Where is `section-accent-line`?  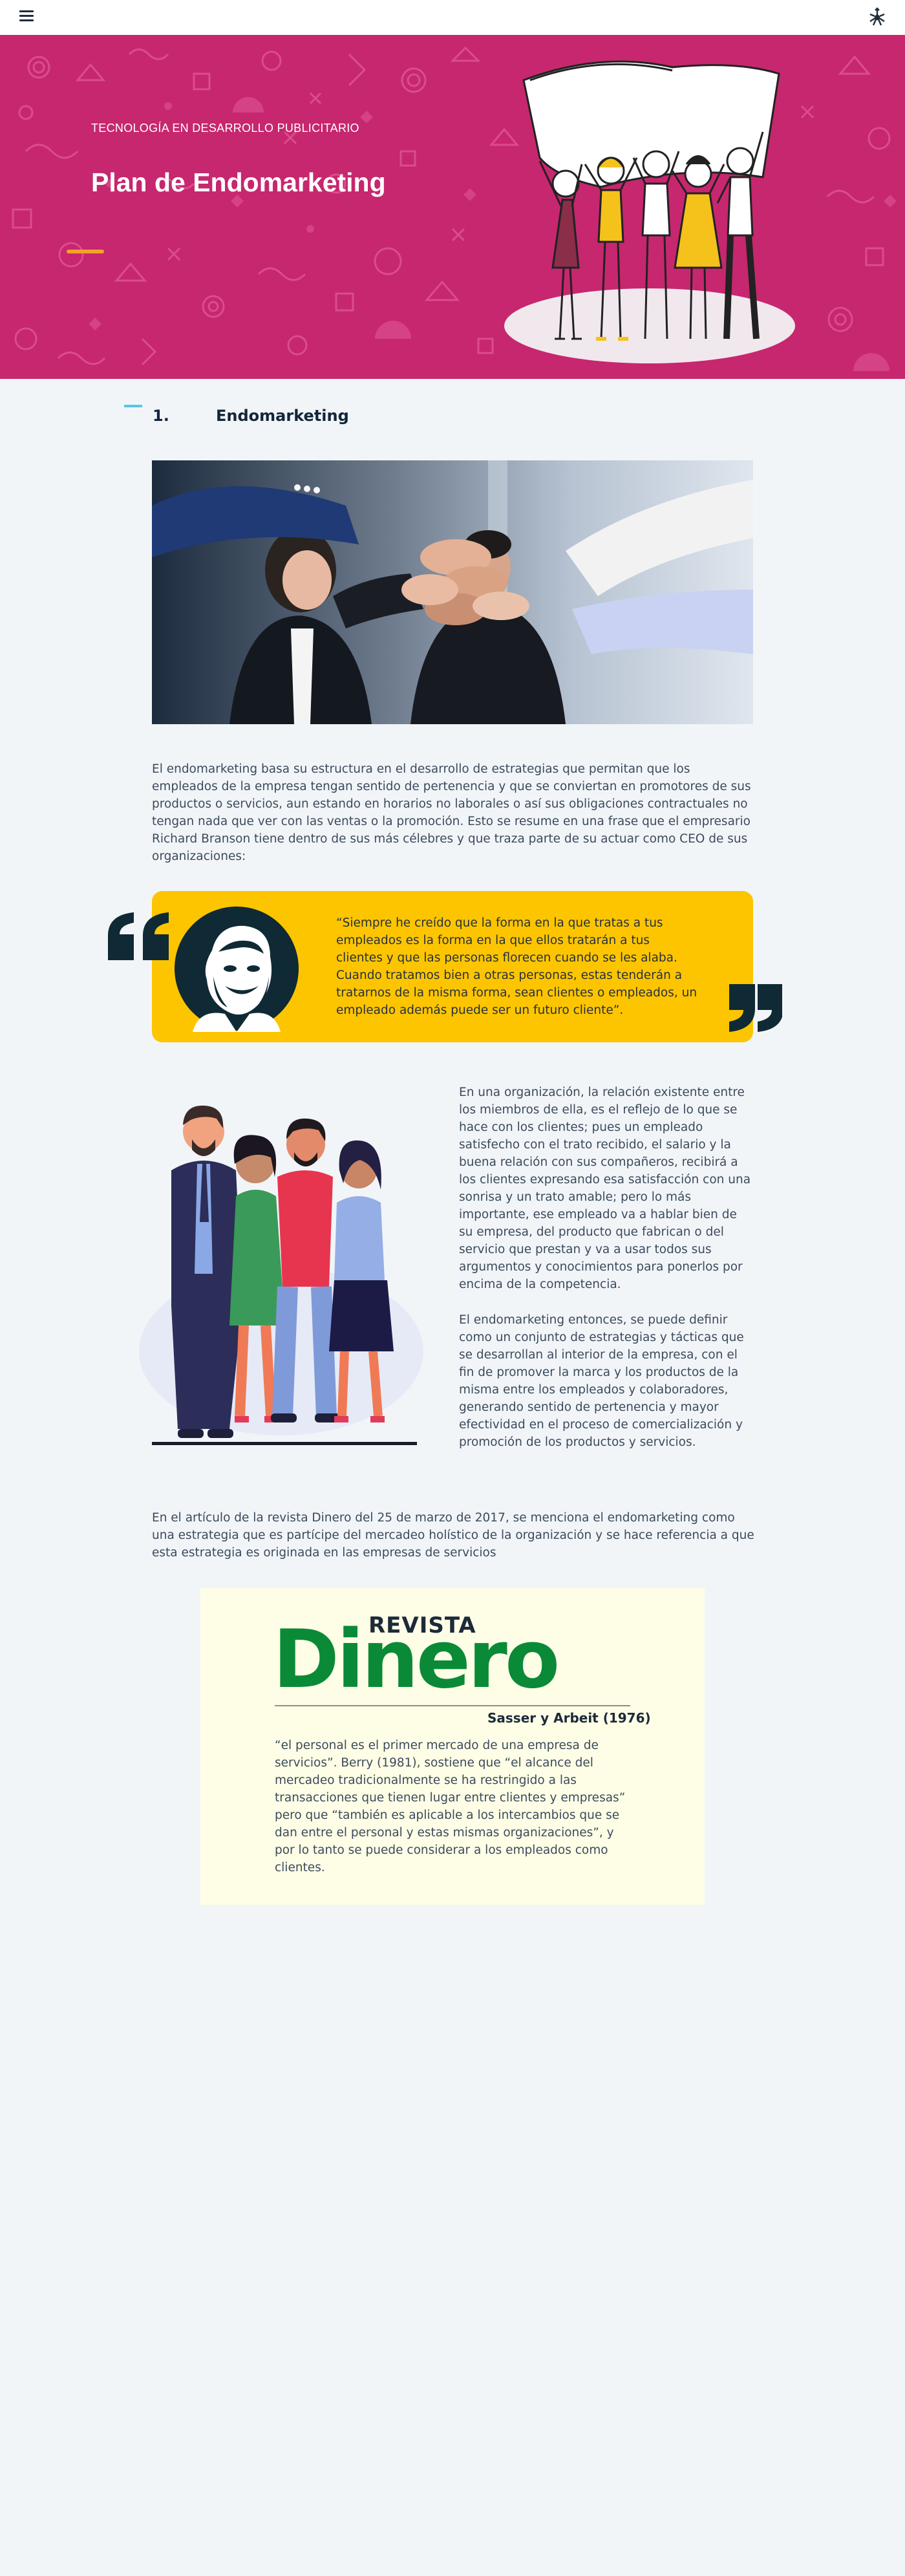 section-accent-line is located at coordinates (133, 406).